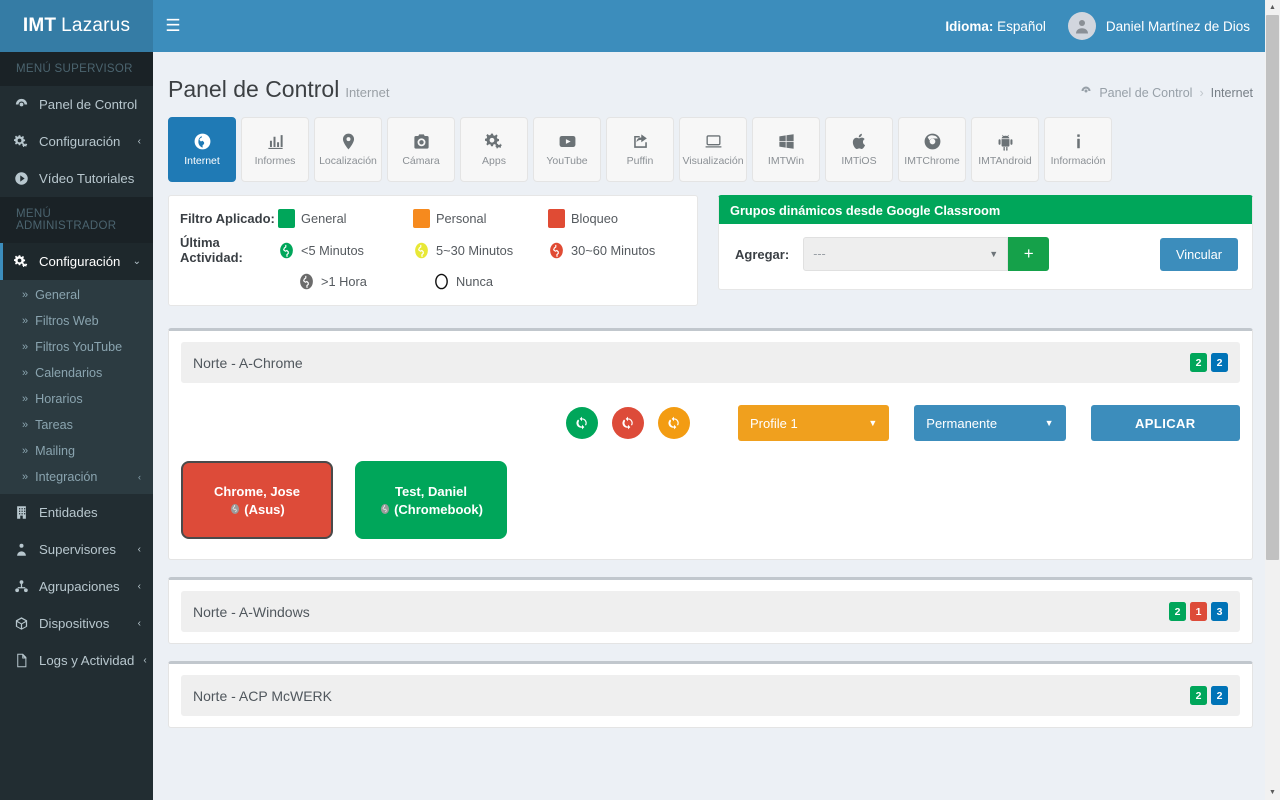 This screenshot has width=1280, height=800. What do you see at coordinates (1272, 7) in the screenshot?
I see `scroll-up-icon: ▲` at bounding box center [1272, 7].